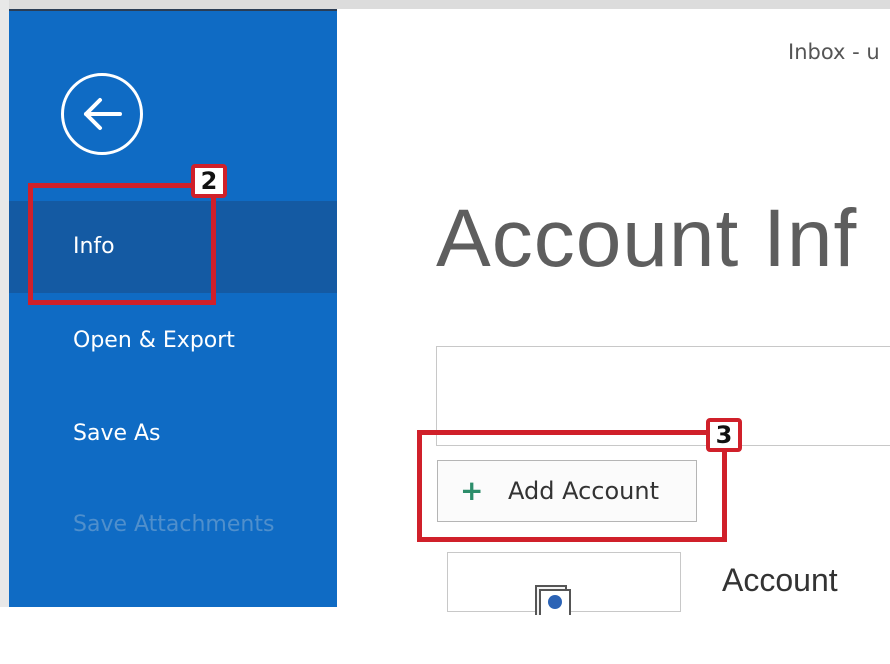 Image resolution: width=890 pixels, height=664 pixels. I want to click on sidebar-item-partial, so click(173, 618).